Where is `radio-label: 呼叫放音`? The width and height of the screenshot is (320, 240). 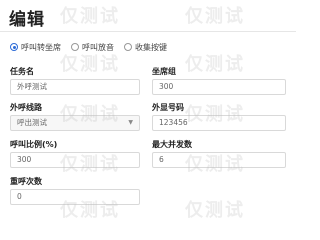
radio-label: 呼叫放音 is located at coordinates (98, 47).